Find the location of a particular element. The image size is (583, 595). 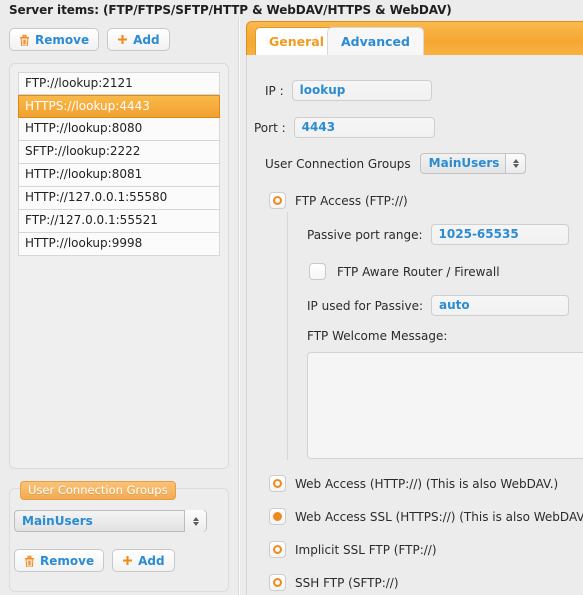

port-label: Port : is located at coordinates (270, 127).